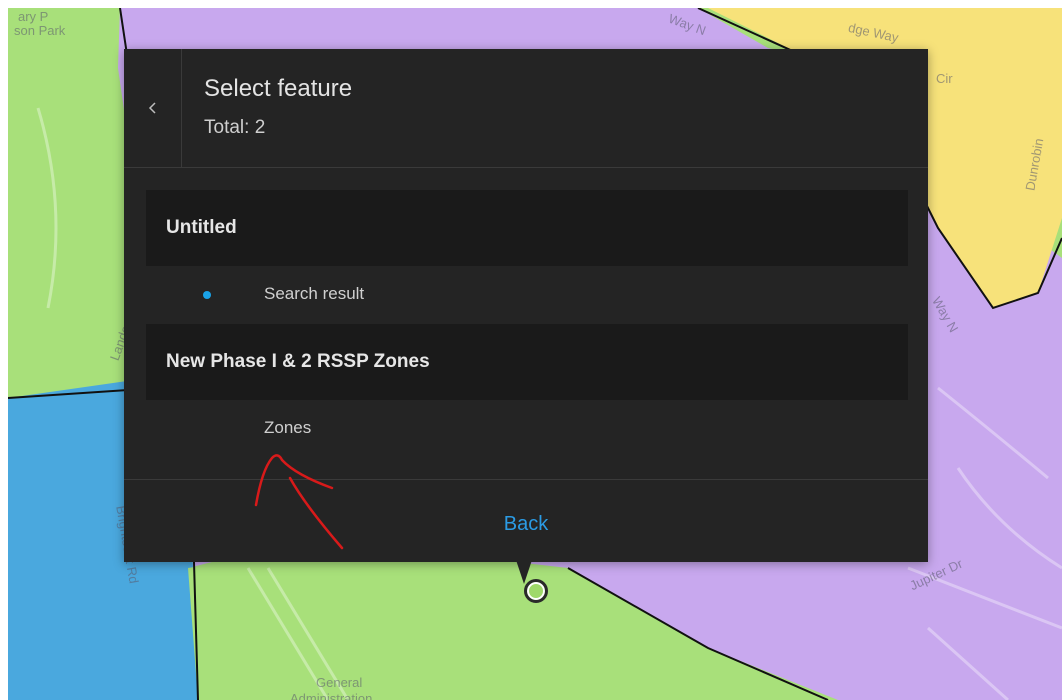 Image resolution: width=1062 pixels, height=700 pixels. I want to click on back-button: Back, so click(526, 521).